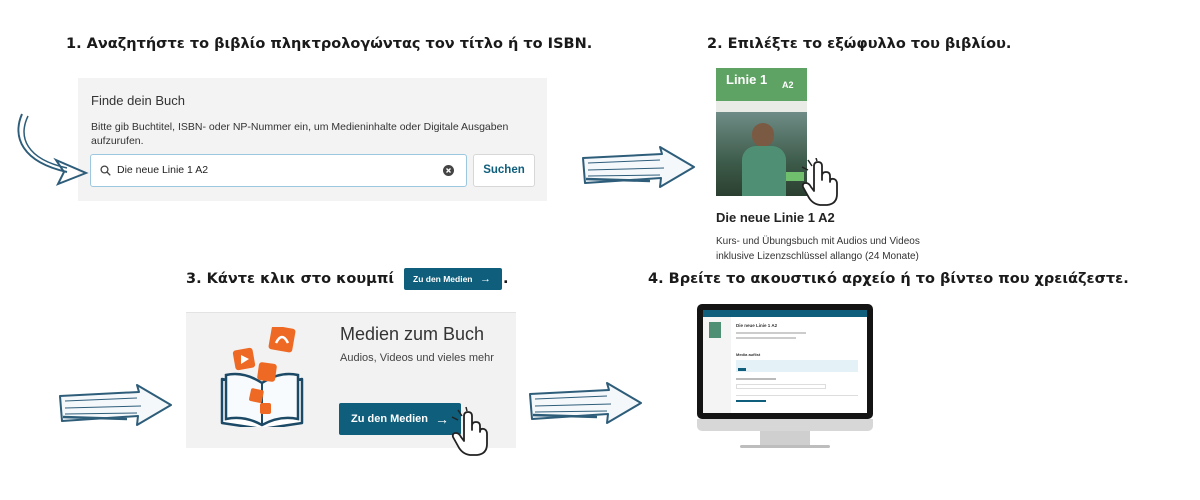 Image resolution: width=1200 pixels, height=500 pixels. Describe the element at coordinates (775, 217) in the screenshot. I see `book-title: Die neue Linie 1 A2` at that location.